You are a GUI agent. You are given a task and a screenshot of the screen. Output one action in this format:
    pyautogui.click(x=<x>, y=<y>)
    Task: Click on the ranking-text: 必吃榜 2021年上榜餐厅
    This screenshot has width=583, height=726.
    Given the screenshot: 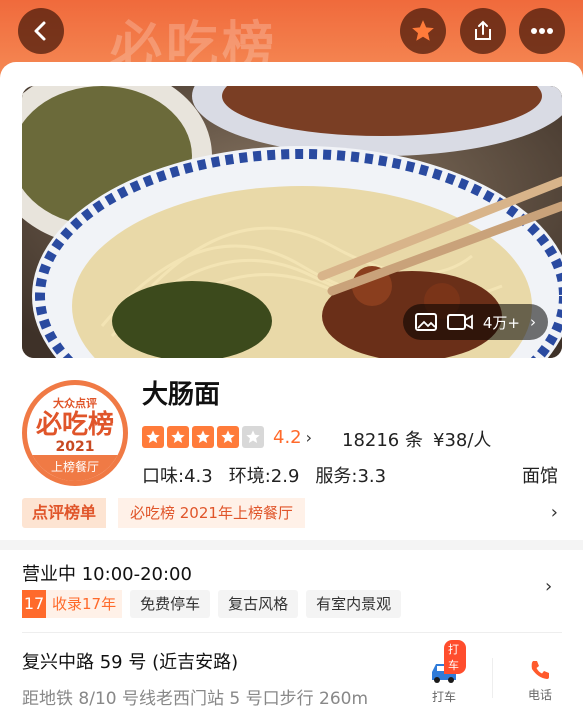 What is the action you would take?
    pyautogui.click(x=211, y=513)
    